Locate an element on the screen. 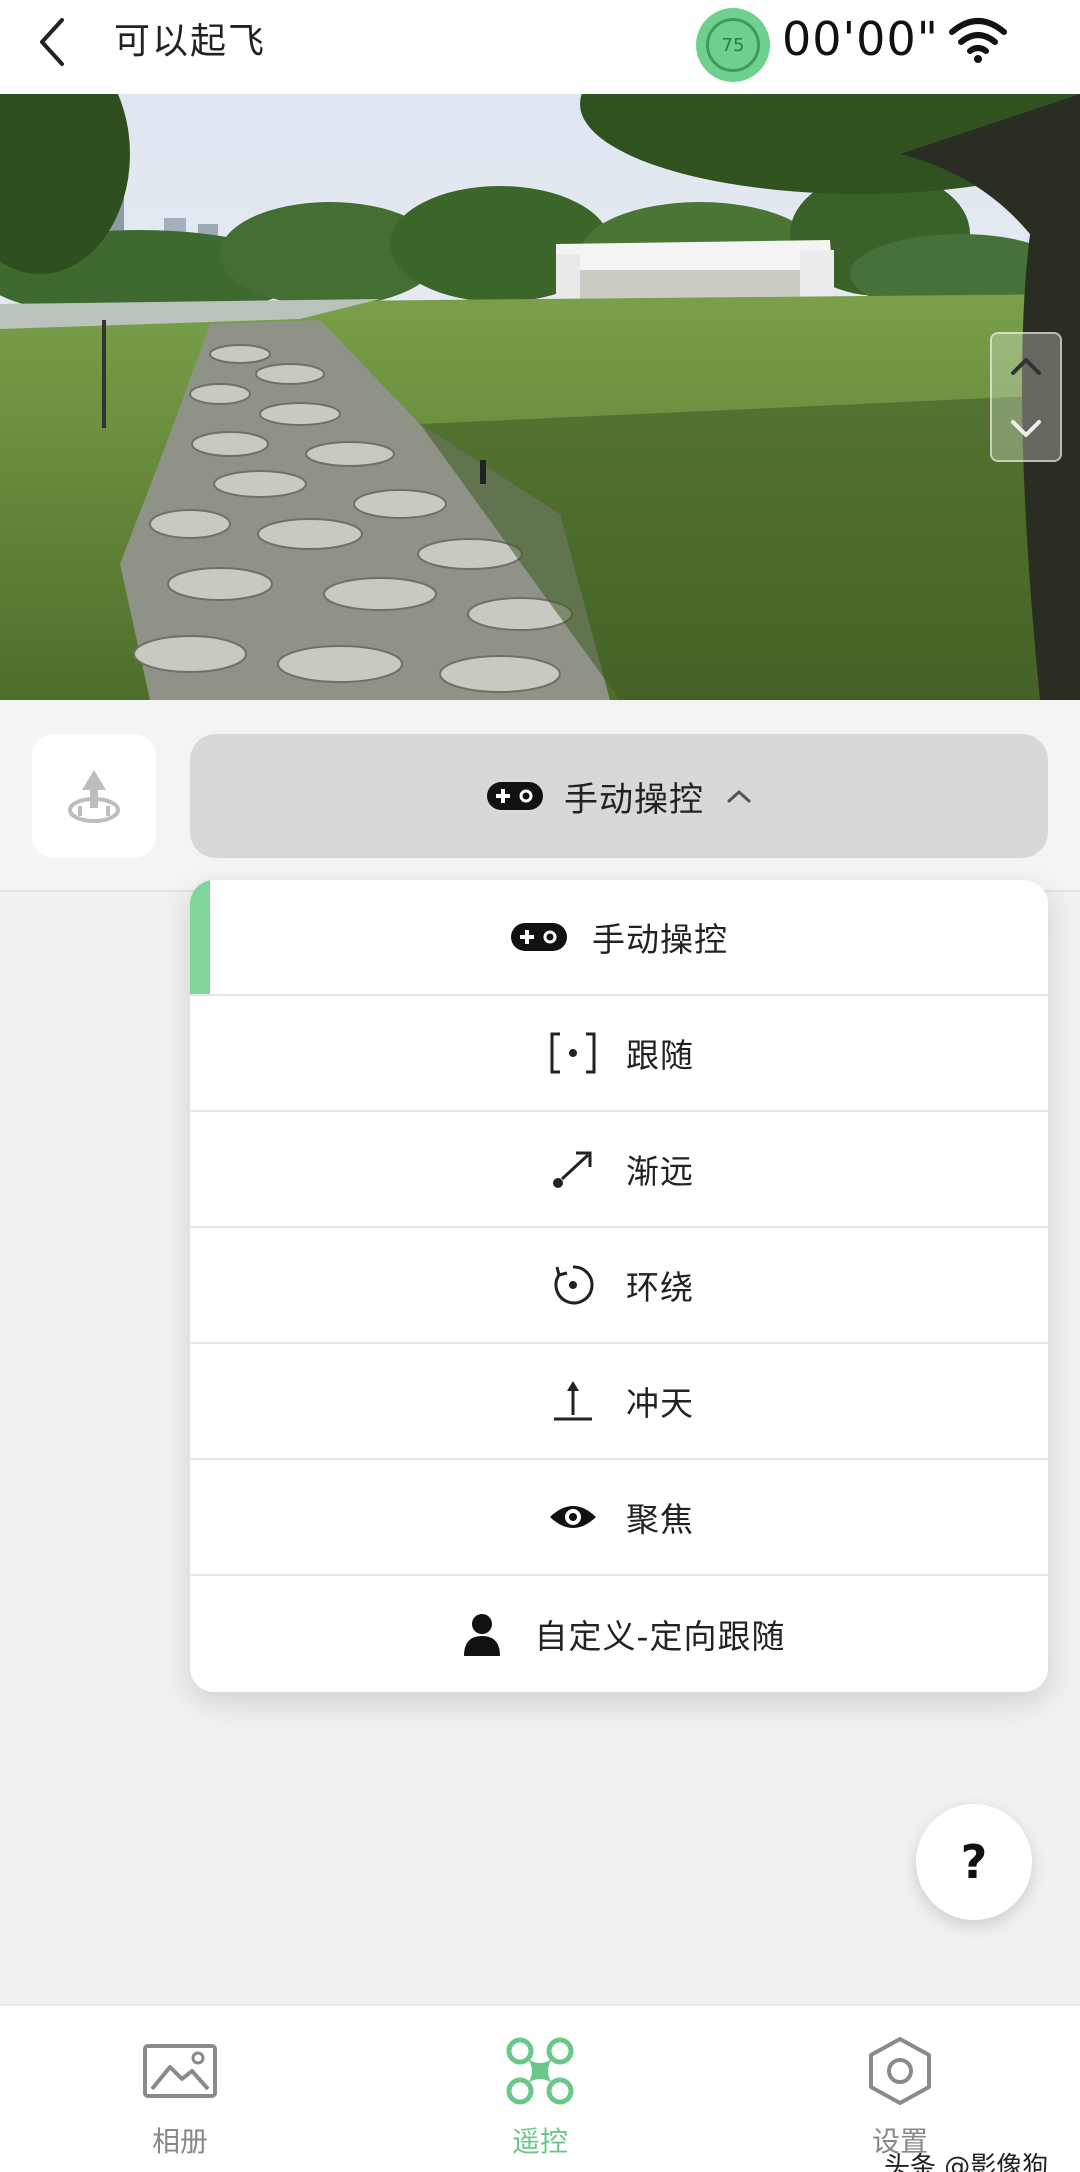  menu-item-follow: 跟随 is located at coordinates (619, 1054).